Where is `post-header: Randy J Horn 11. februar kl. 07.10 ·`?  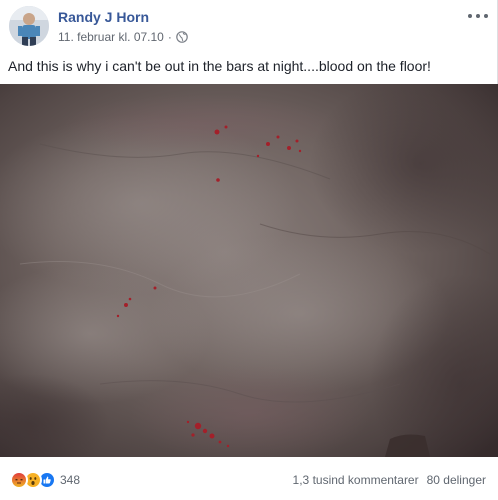 post-header: Randy J Horn 11. februar kl. 07.10 · is located at coordinates (249, 26).